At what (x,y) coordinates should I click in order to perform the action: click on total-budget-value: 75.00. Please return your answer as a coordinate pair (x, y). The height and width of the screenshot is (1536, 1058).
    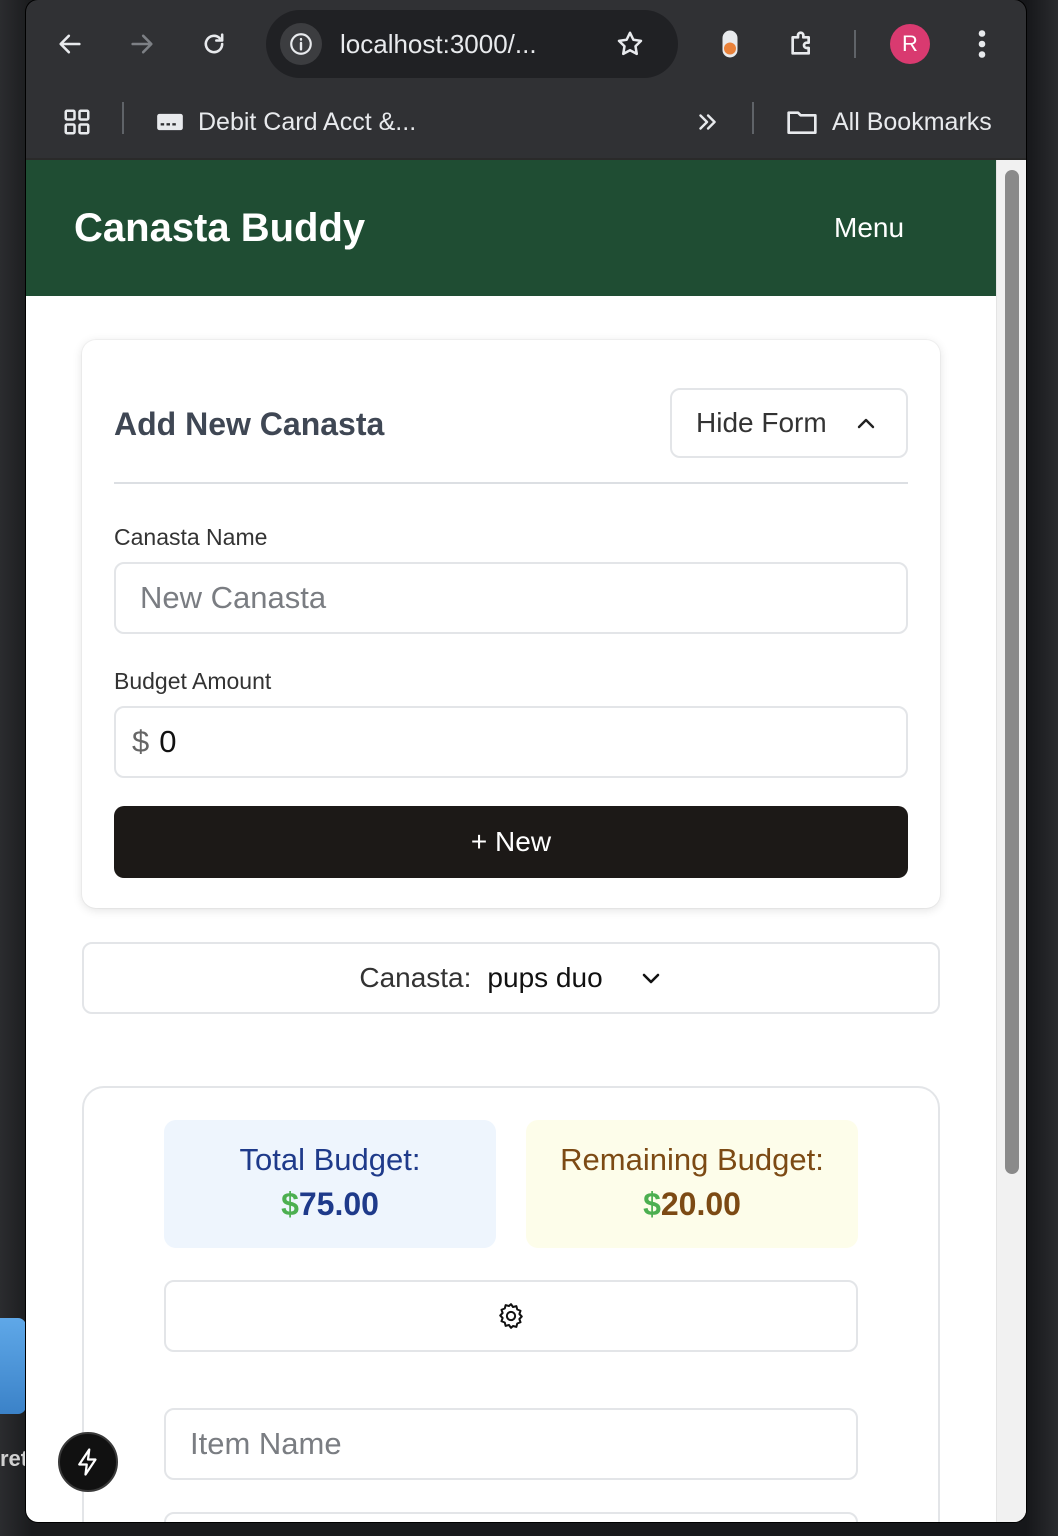
    Looking at the image, I should click on (338, 1204).